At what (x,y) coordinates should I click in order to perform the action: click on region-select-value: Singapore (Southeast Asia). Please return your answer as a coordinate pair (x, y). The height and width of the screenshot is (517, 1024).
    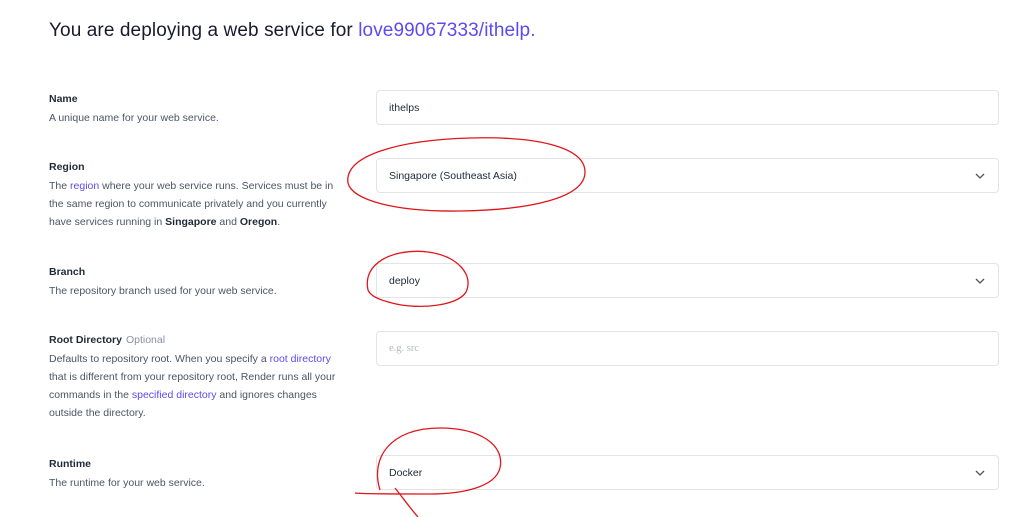
    Looking at the image, I should click on (453, 175).